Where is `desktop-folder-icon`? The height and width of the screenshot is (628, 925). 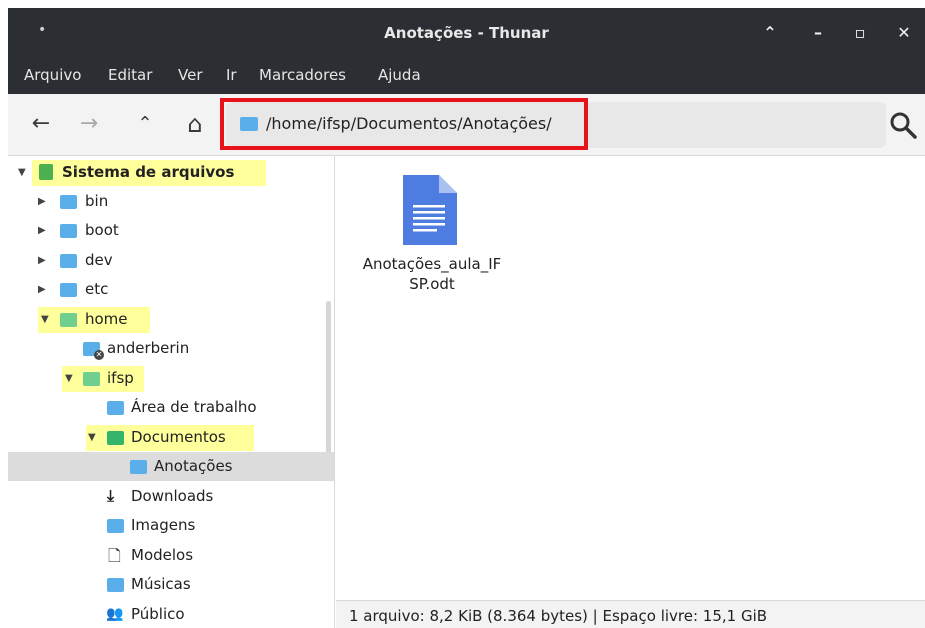
desktop-folder-icon is located at coordinates (115, 408).